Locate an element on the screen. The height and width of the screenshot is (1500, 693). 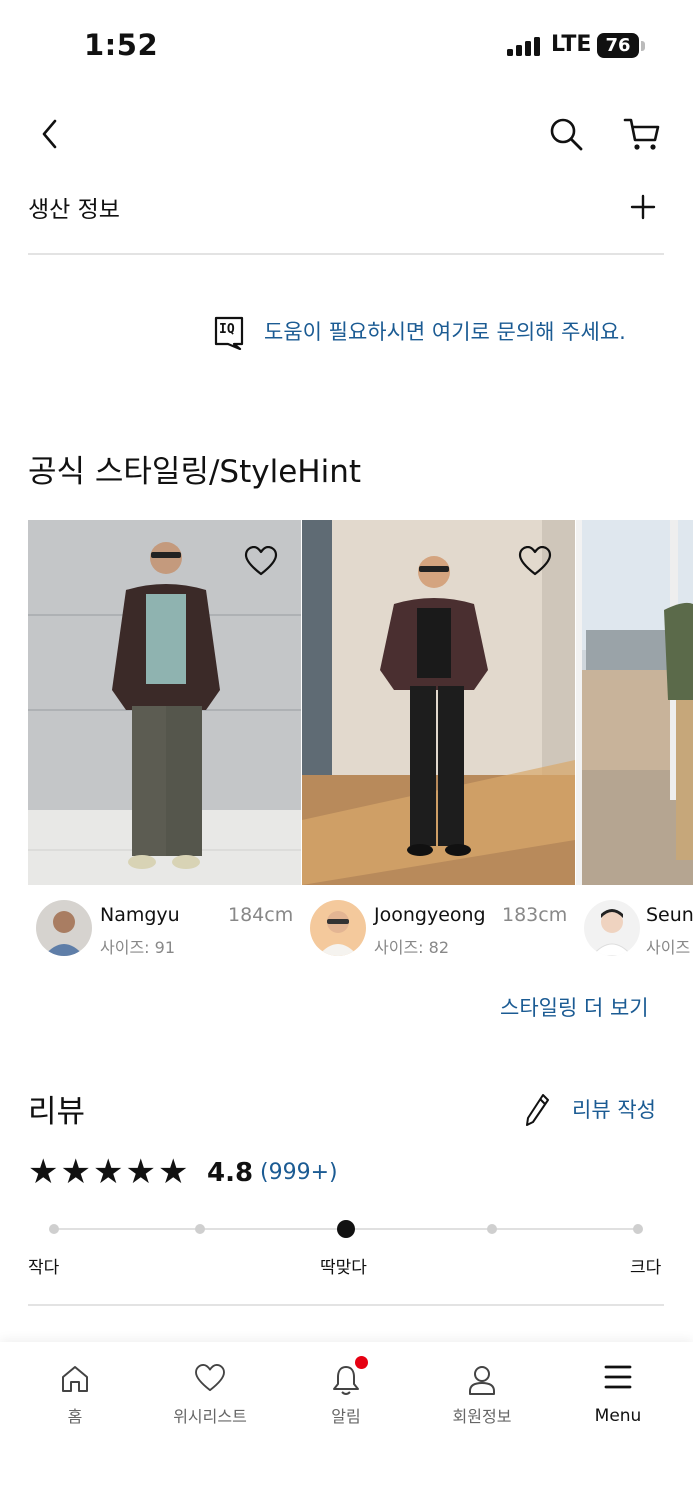
status-time: 1:52 is located at coordinates (121, 45).